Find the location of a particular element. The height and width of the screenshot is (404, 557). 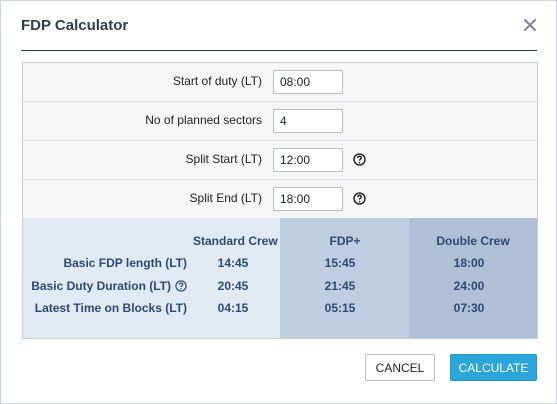

latest-time-double-value: 07:30 is located at coordinates (469, 308).